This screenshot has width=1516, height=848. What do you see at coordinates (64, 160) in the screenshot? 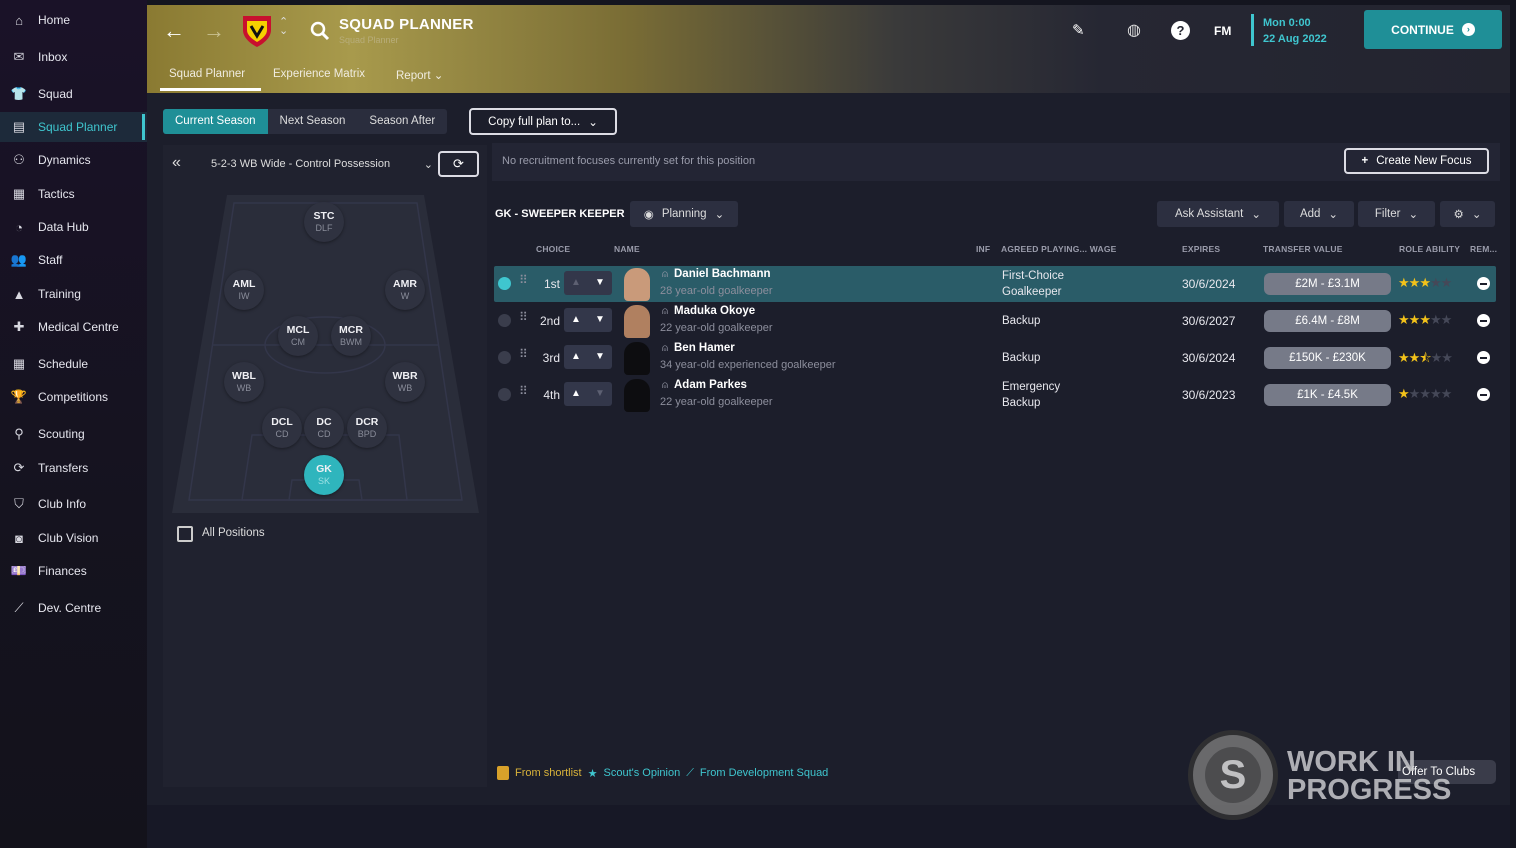
I see `sidebar-item-label: Dynamics` at bounding box center [64, 160].